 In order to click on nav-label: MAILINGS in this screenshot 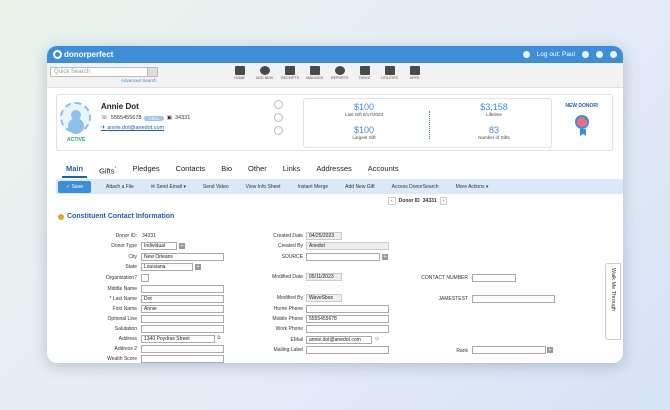, I will do `click(315, 78)`.